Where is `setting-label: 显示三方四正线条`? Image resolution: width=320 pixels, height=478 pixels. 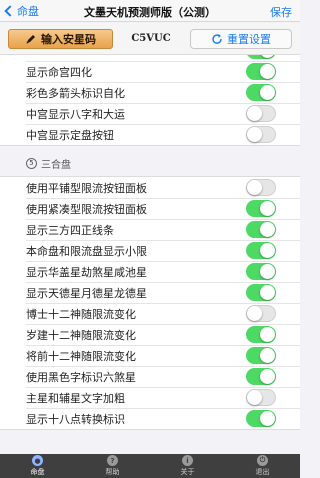 setting-label: 显示三方四正线条 is located at coordinates (70, 230).